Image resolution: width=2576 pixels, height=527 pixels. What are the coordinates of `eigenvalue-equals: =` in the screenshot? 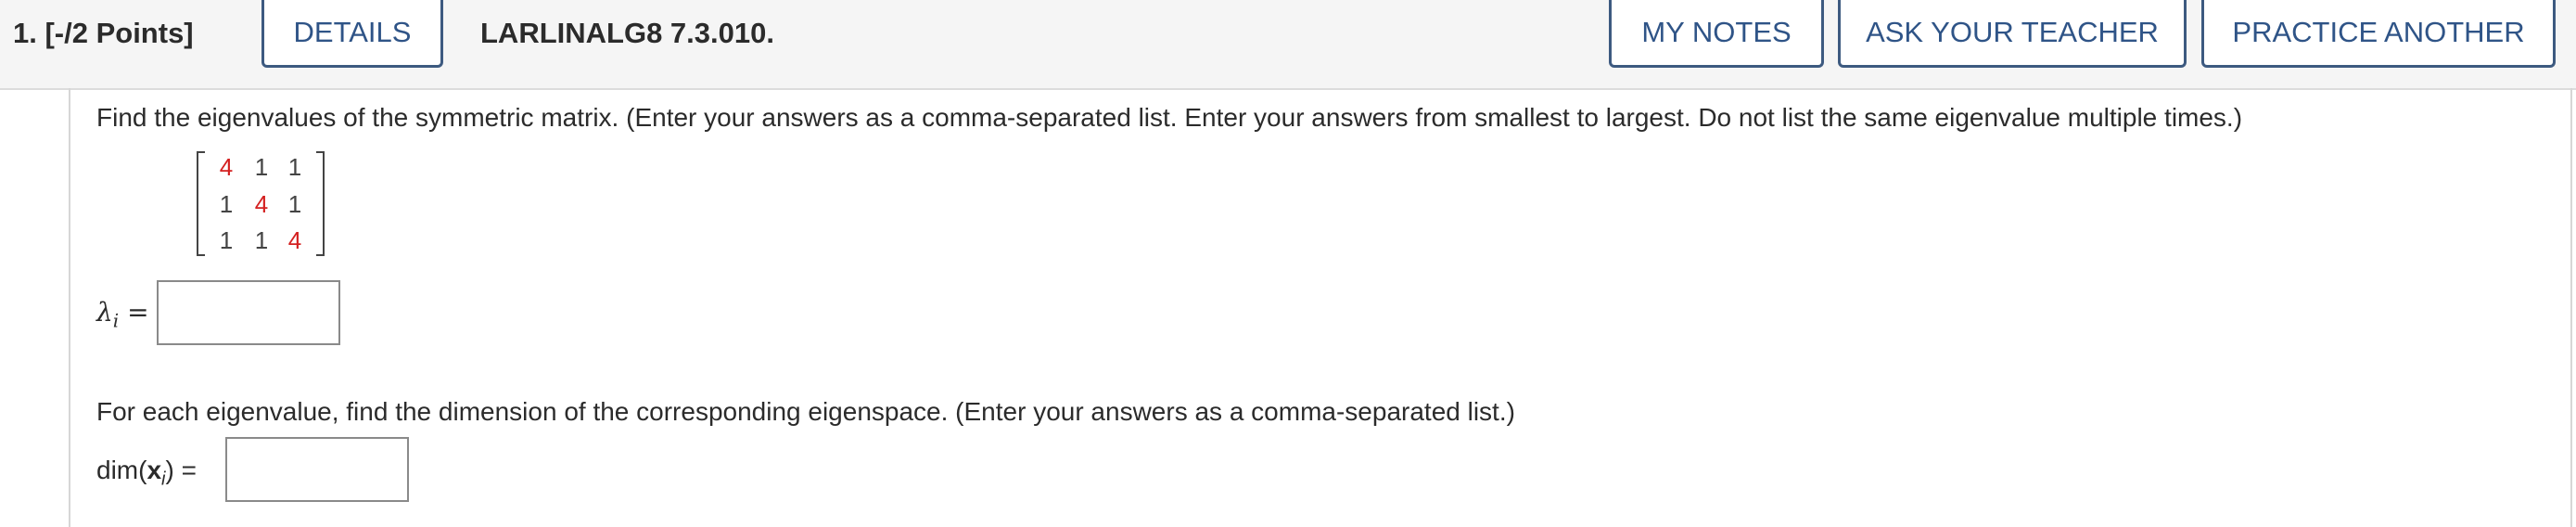 It's located at (138, 312).